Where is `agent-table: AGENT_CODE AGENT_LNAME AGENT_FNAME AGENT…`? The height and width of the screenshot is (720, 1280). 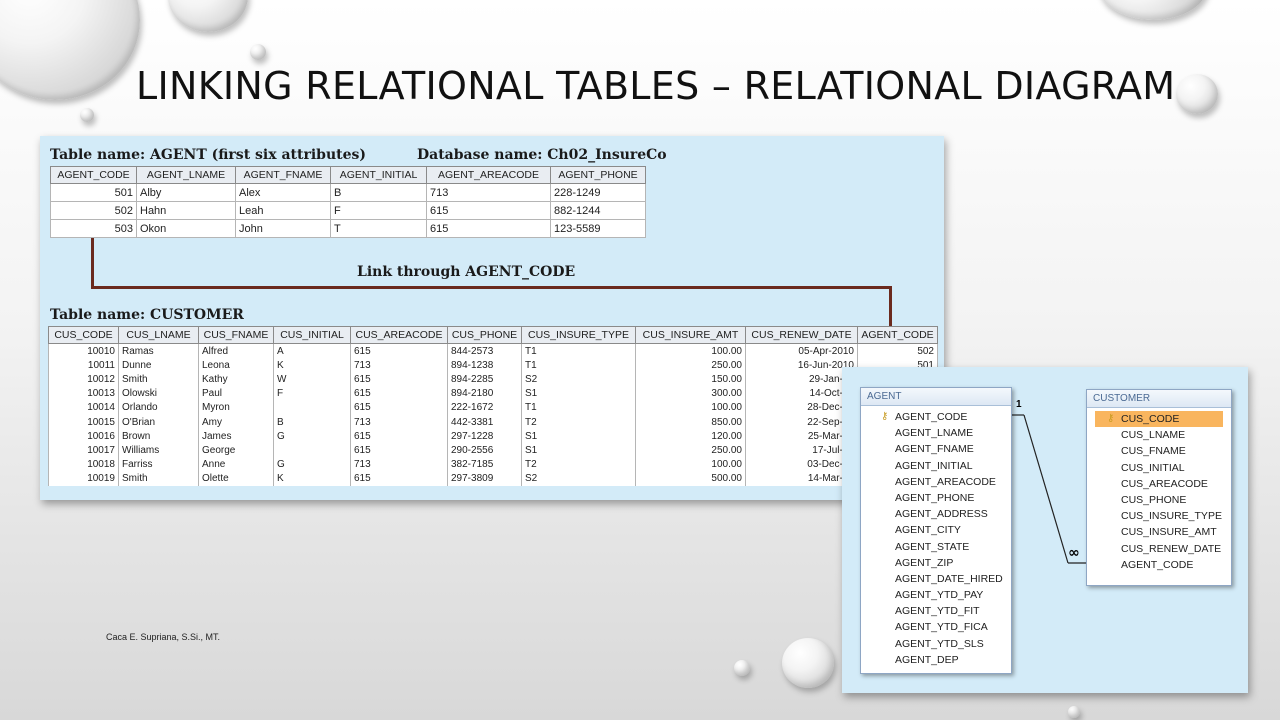 agent-table: AGENT_CODE AGENT_LNAME AGENT_FNAME AGENT… is located at coordinates (348, 202).